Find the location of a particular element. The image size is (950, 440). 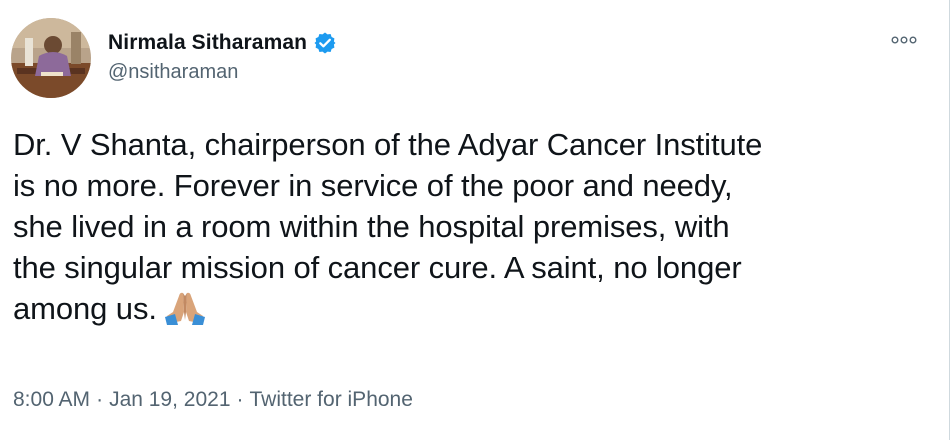

author-block: Nirmala Sitharaman @nsitharaman is located at coordinates (222, 57).